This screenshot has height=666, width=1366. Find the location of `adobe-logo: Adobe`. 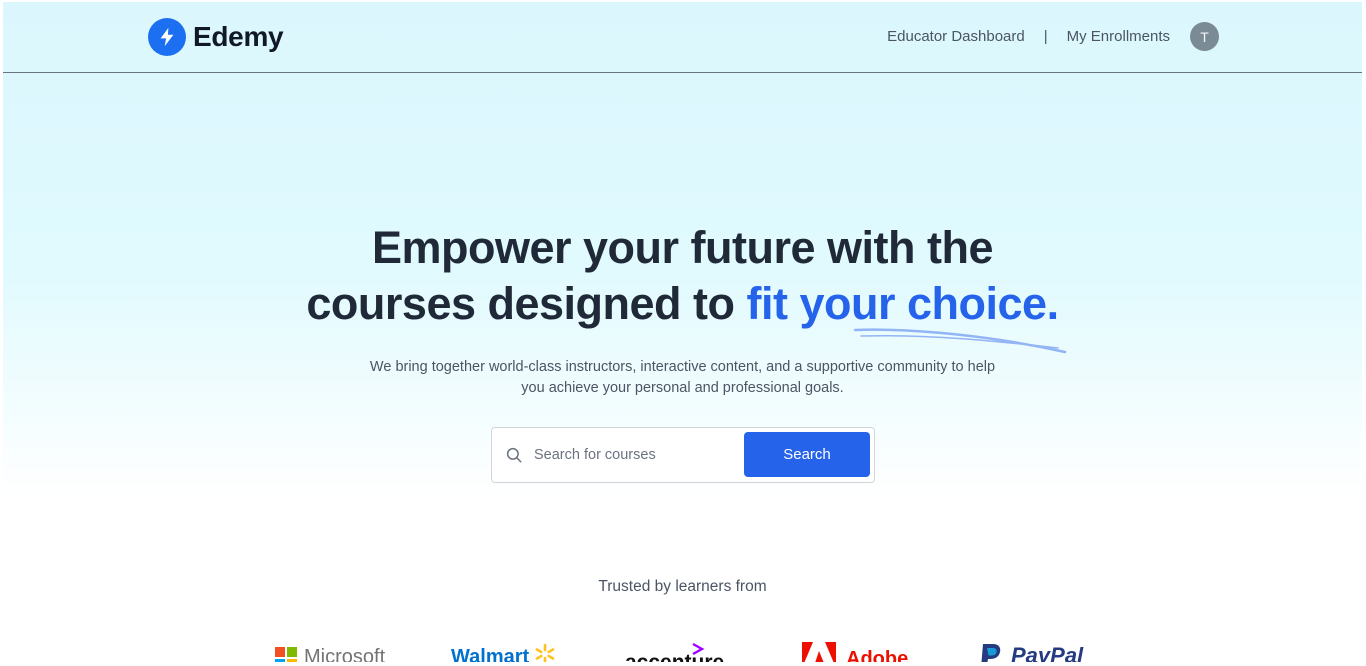

adobe-logo: Adobe is located at coordinates (855, 652).